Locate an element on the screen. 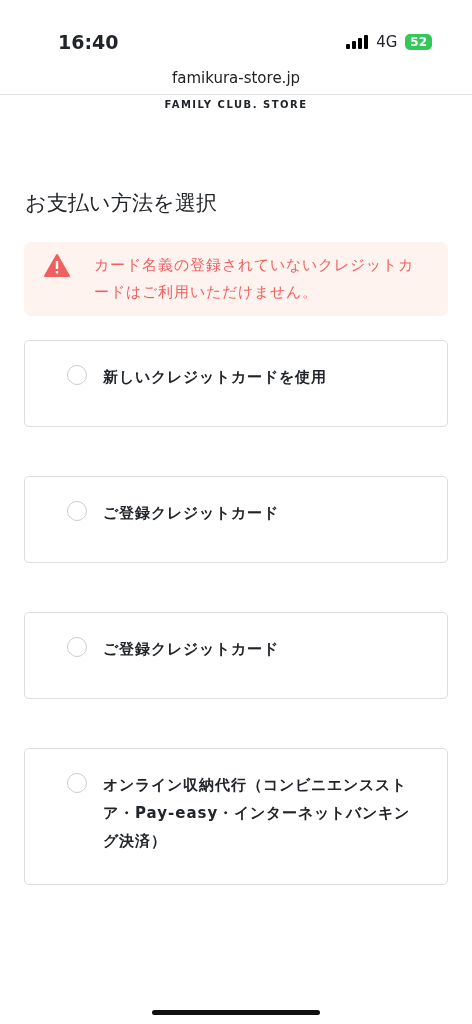 The width and height of the screenshot is (472, 1024). payment-option: 新しいクレジットカードを使用 is located at coordinates (236, 383).